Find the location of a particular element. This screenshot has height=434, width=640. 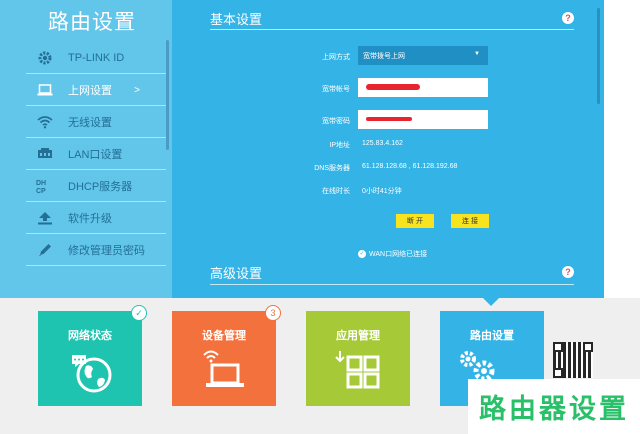

right-margin is located at coordinates (622, 149).